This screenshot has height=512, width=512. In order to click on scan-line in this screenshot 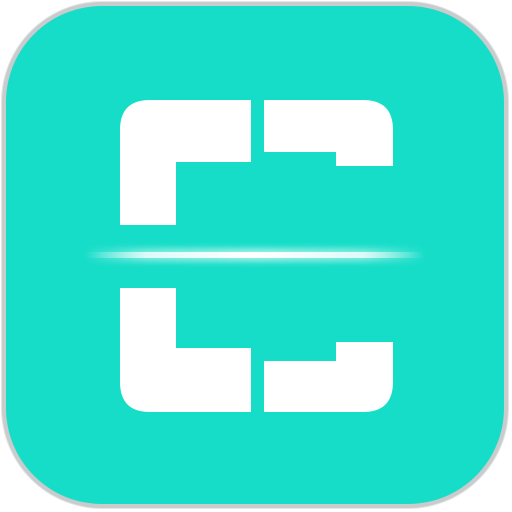, I will do `click(255, 255)`.